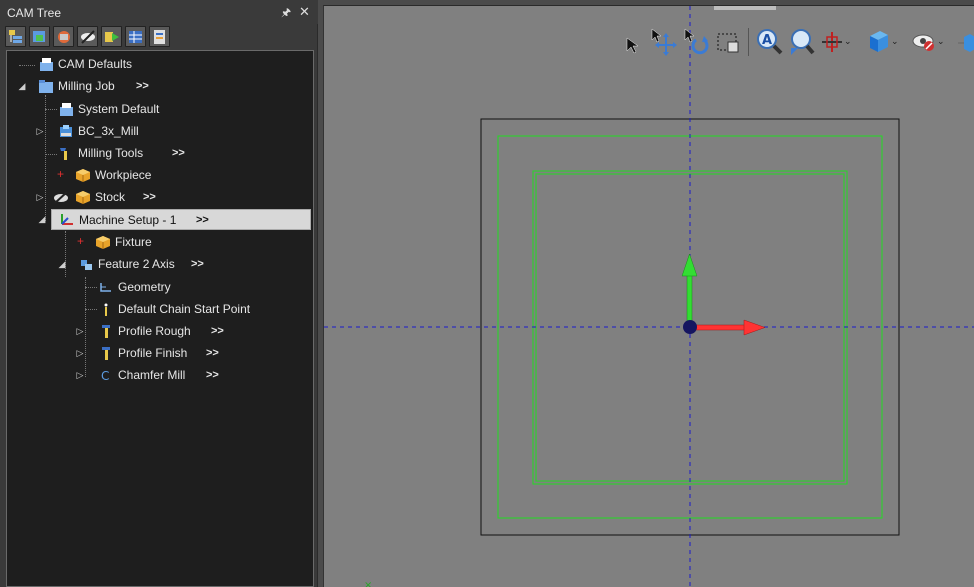 Image resolution: width=974 pixels, height=587 pixels. What do you see at coordinates (83, 197) in the screenshot?
I see `stock-icon` at bounding box center [83, 197].